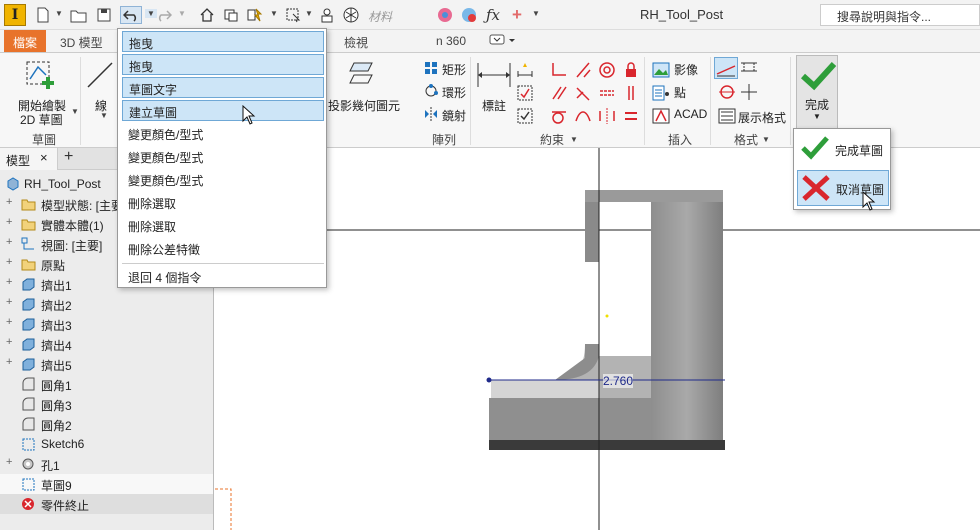 This screenshot has height=530, width=980. Describe the element at coordinates (583, 93) in the screenshot. I see `perpendicular-constraint-icon` at that location.